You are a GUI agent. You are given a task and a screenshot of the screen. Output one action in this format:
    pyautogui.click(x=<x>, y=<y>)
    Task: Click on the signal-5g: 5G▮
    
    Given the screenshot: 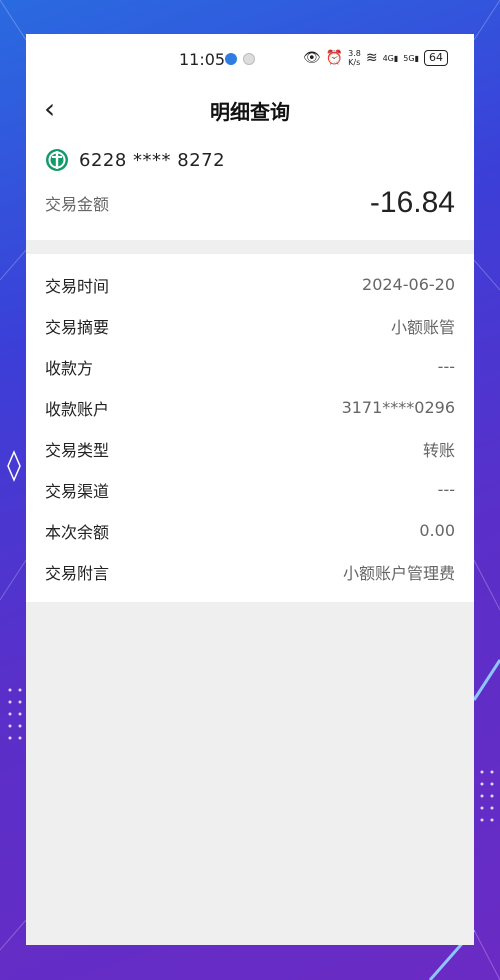 What is the action you would take?
    pyautogui.click(x=411, y=58)
    